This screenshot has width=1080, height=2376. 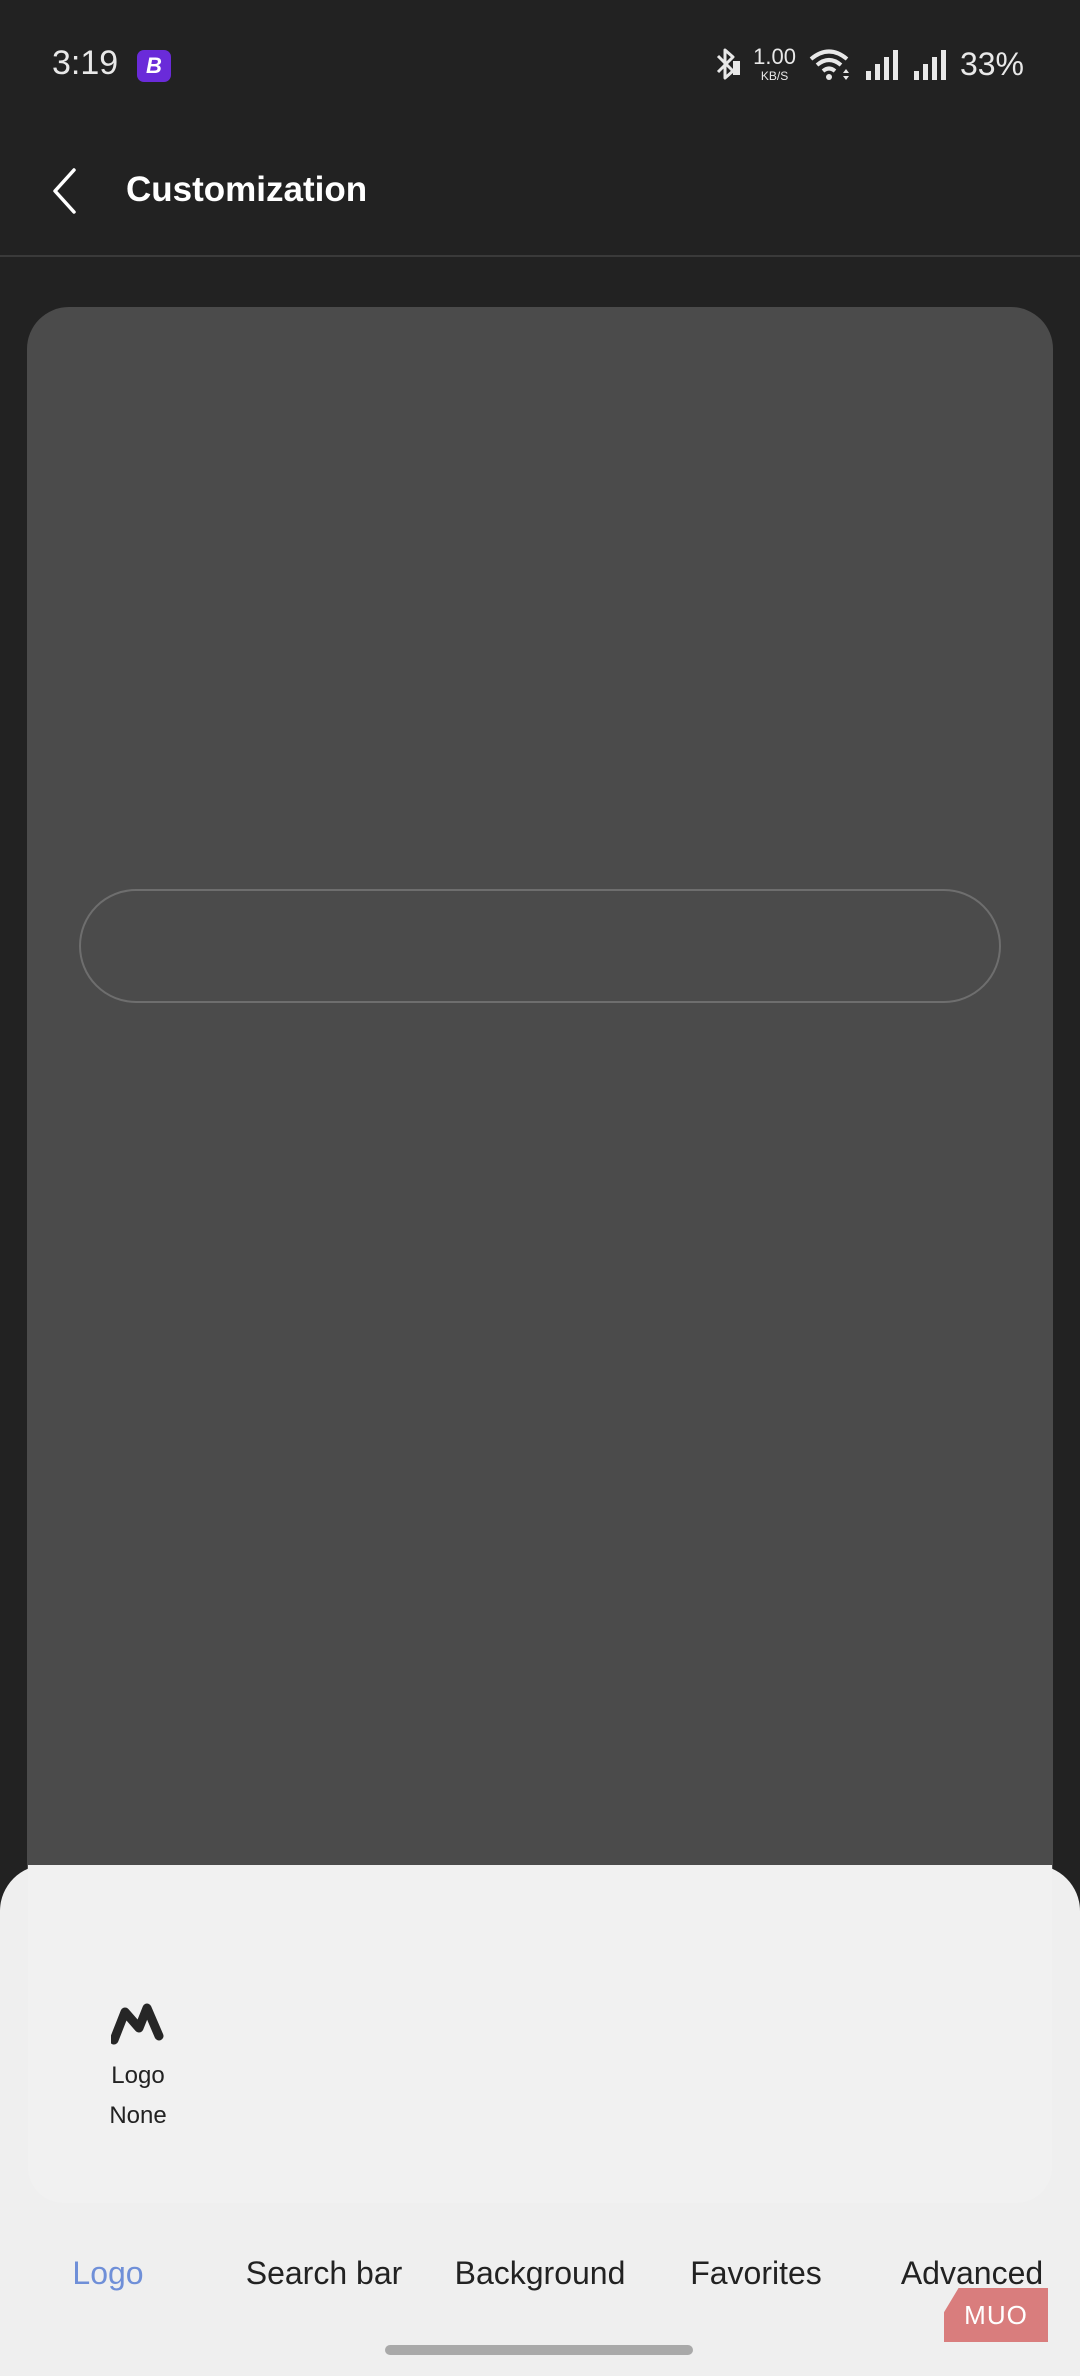 I want to click on battery-level: 33%, so click(x=991, y=63).